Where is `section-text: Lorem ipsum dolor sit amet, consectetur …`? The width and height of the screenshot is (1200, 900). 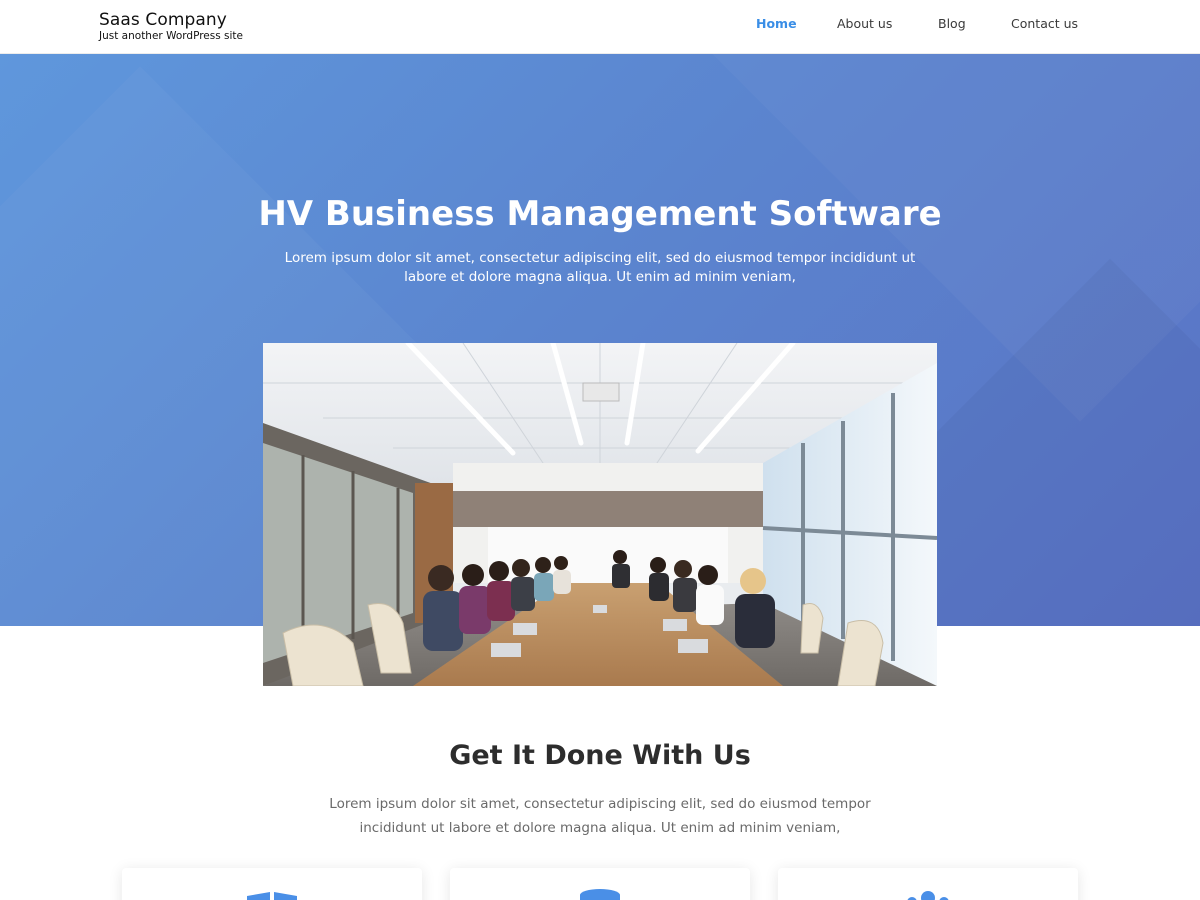
section-text: Lorem ipsum dolor sit amet, consectetur … is located at coordinates (600, 816).